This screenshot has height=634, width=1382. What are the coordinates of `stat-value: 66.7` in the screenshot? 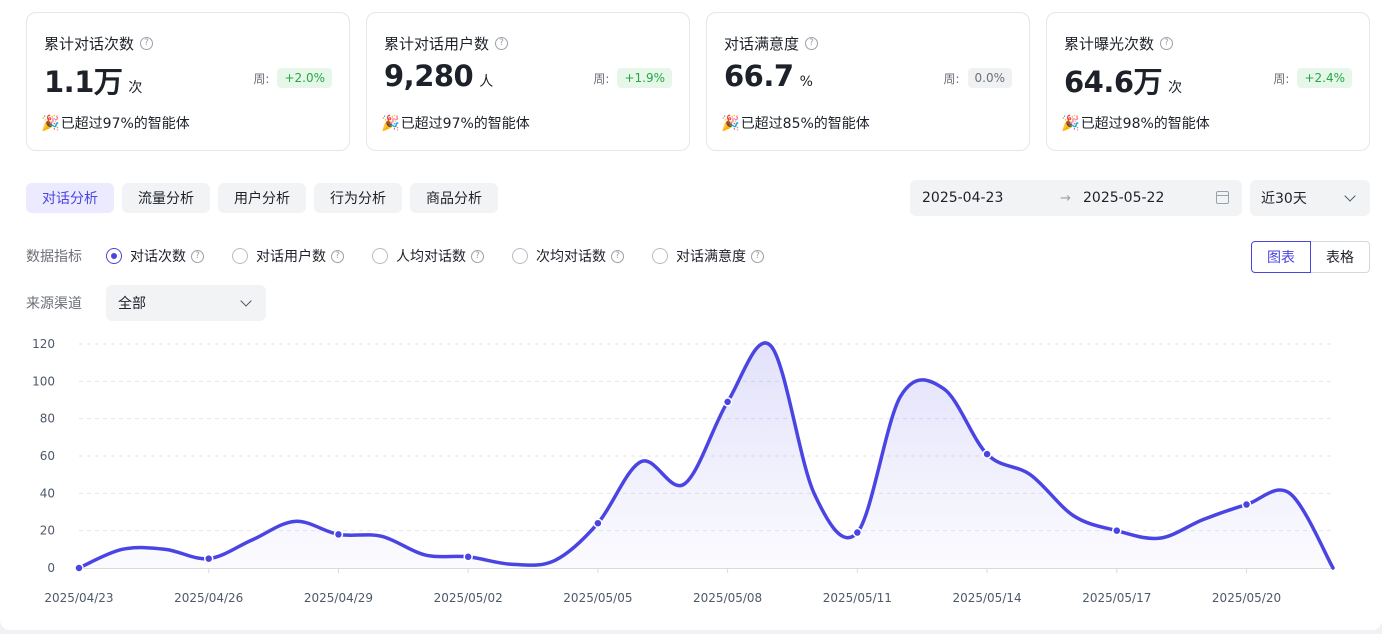 It's located at (759, 76).